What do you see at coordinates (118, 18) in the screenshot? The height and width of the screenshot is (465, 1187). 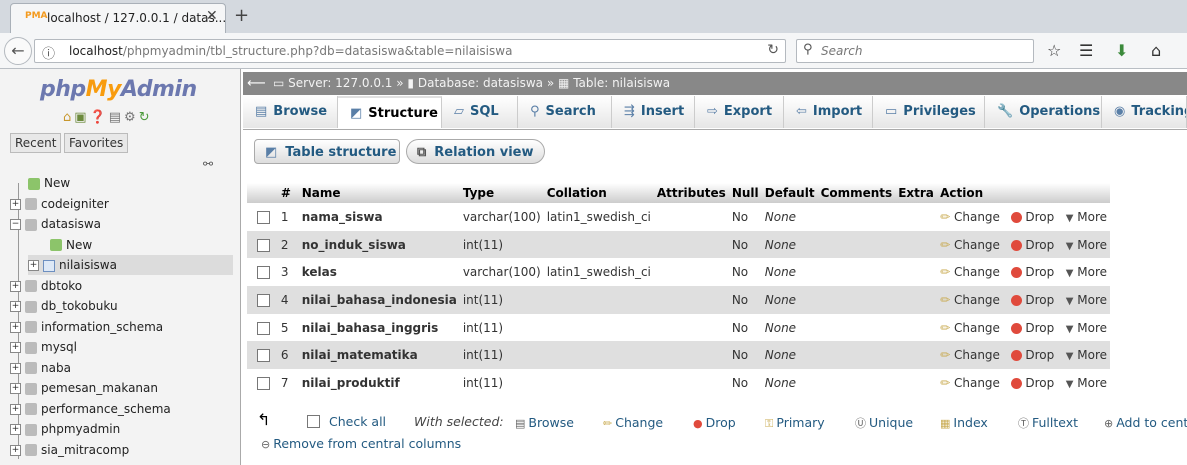 I see `browser-tab: PMA localhost / 127.0.0.1 / datas... ✕` at bounding box center [118, 18].